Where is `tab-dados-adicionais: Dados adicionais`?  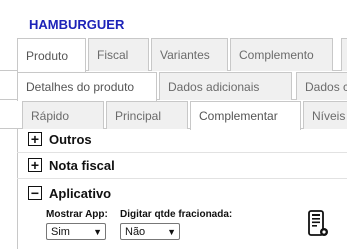 tab-dados-adicionais: Dados adicionais is located at coordinates (225, 86).